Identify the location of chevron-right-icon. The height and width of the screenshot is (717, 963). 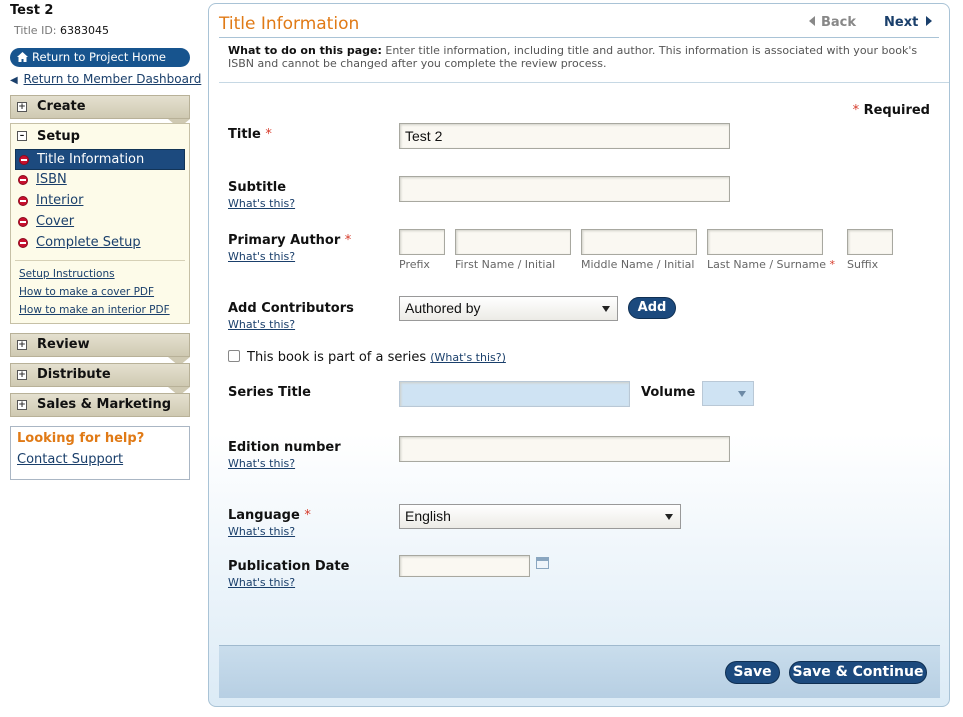
(929, 21).